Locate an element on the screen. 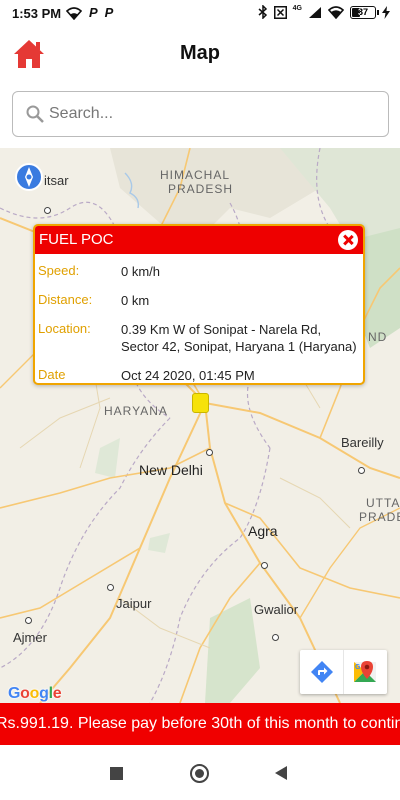 The width and height of the screenshot is (400, 800). google-maps-icon: G is located at coordinates (365, 671).